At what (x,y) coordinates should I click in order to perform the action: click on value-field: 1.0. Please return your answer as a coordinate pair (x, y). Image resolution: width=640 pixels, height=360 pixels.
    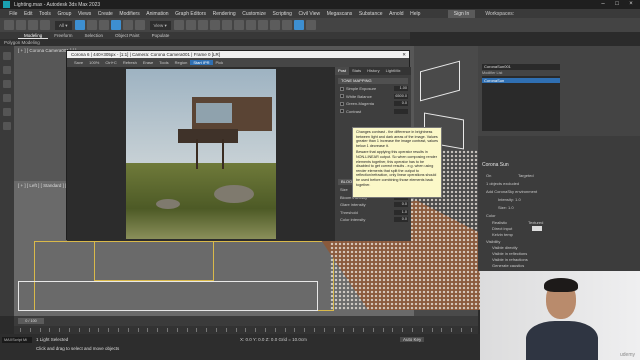
    Looking at the image, I should click on (401, 212).